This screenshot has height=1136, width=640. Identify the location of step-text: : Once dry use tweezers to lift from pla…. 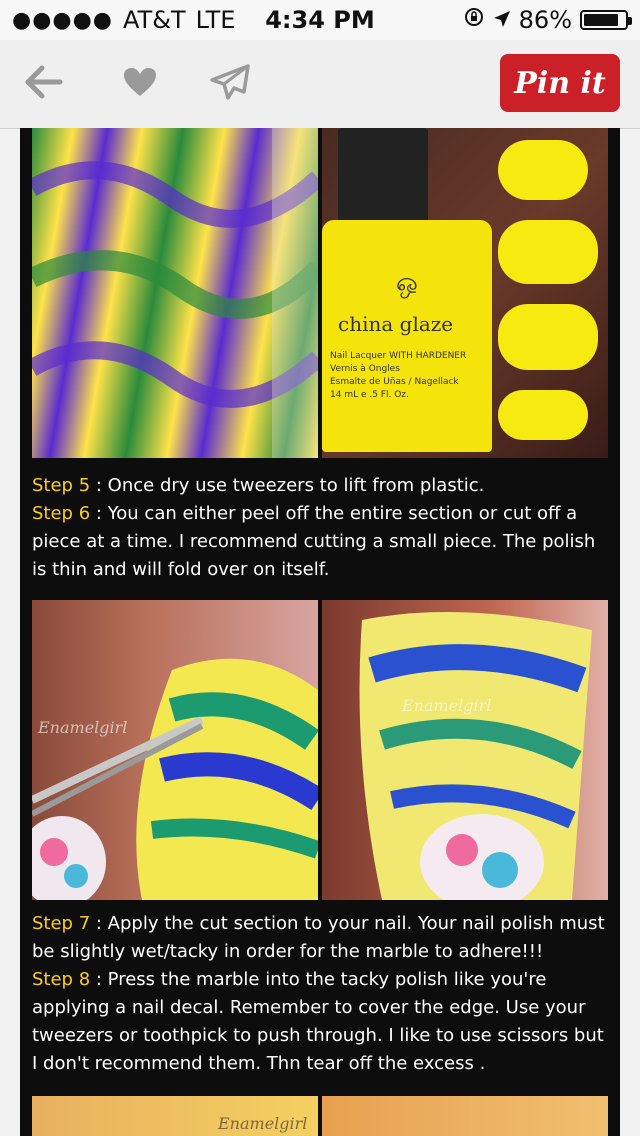
(287, 485).